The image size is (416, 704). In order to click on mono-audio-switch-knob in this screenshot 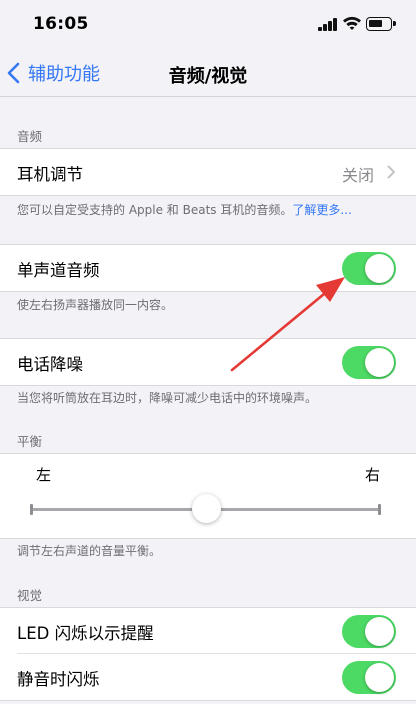, I will do `click(379, 268)`.